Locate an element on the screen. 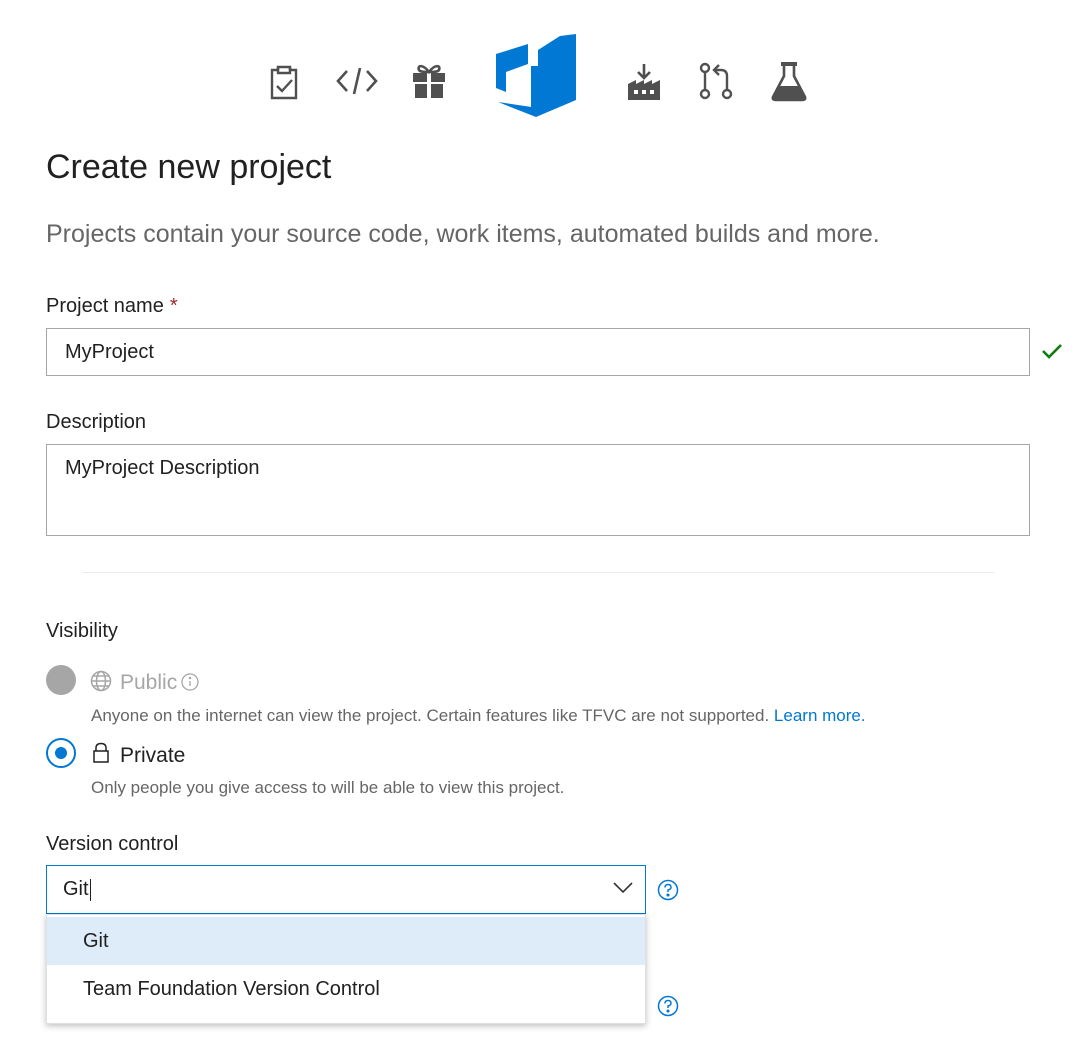  description-label: Description is located at coordinates (96, 422).